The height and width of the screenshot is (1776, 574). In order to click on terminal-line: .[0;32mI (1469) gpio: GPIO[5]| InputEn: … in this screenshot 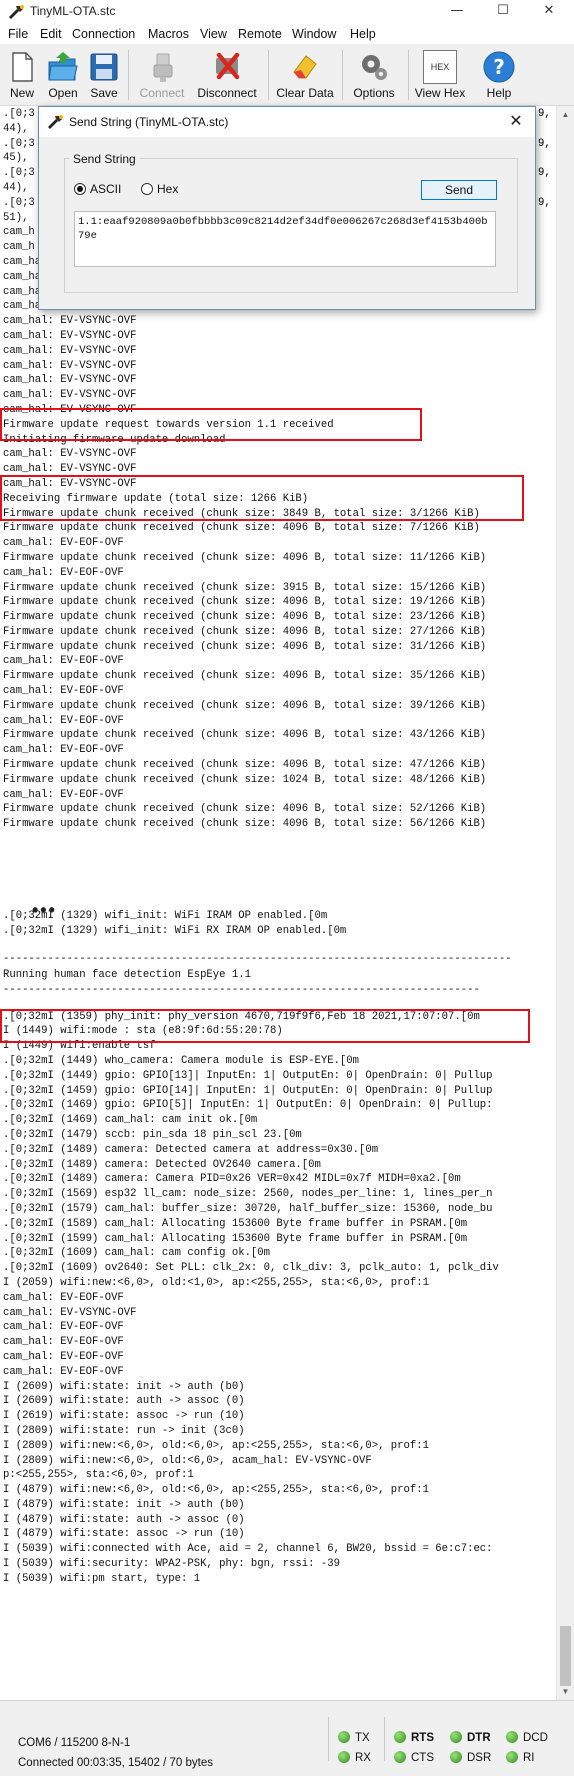, I will do `click(248, 1105)`.